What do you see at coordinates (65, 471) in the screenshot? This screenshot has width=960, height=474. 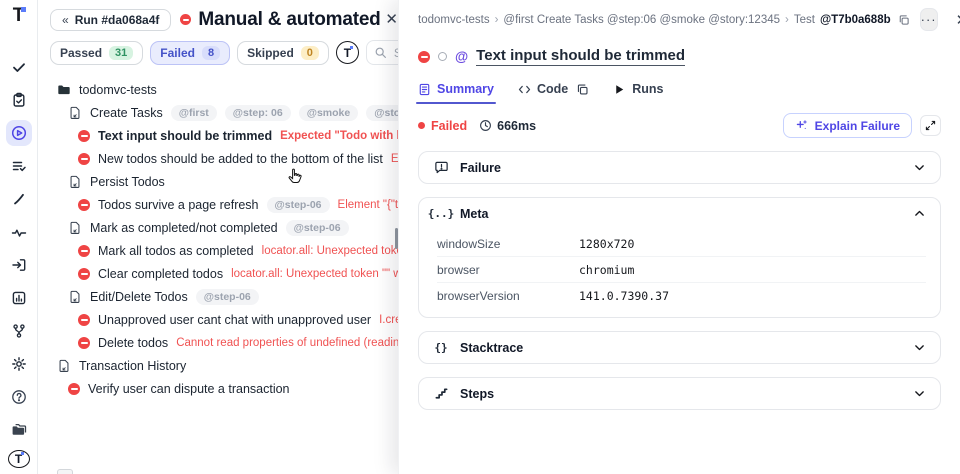 I see `partially-scrolled-item` at bounding box center [65, 471].